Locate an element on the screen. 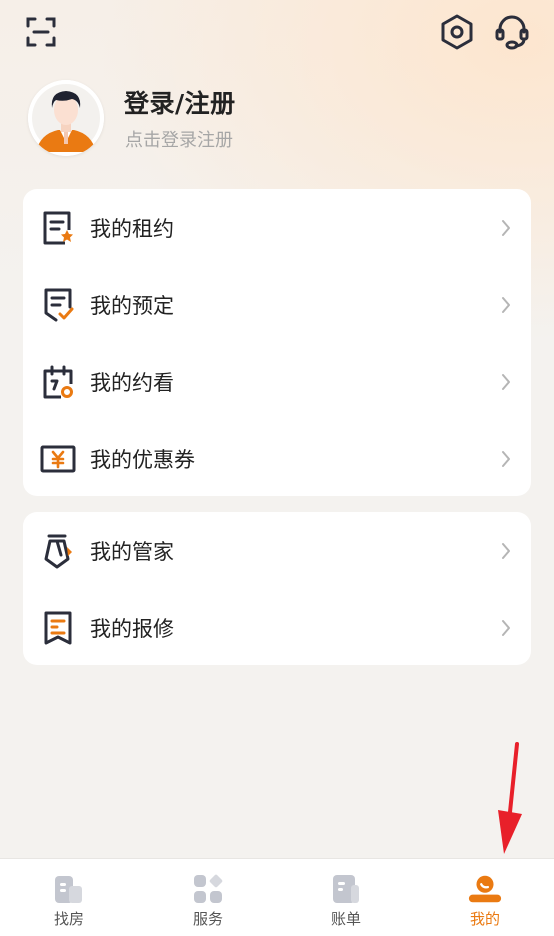 The height and width of the screenshot is (936, 554). tab-find-house: 找房 is located at coordinates (69, 897).